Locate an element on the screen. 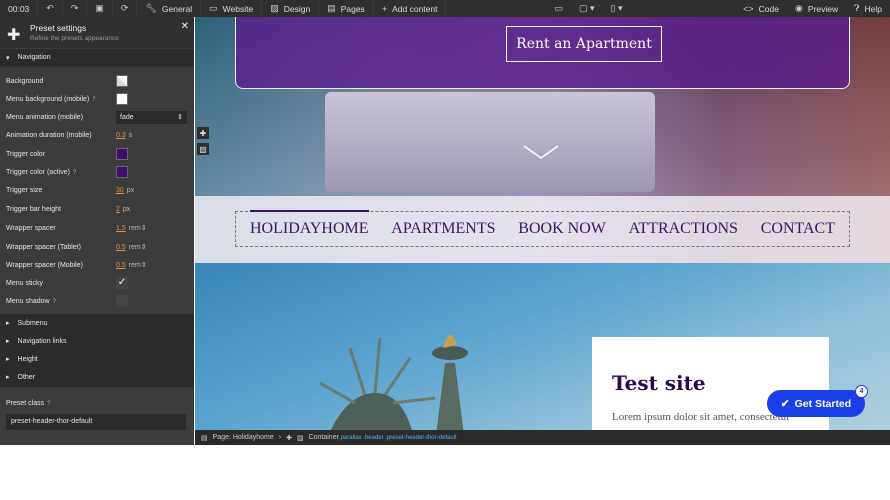  mobile-view-button: ▯ ▾ is located at coordinates (617, 8).